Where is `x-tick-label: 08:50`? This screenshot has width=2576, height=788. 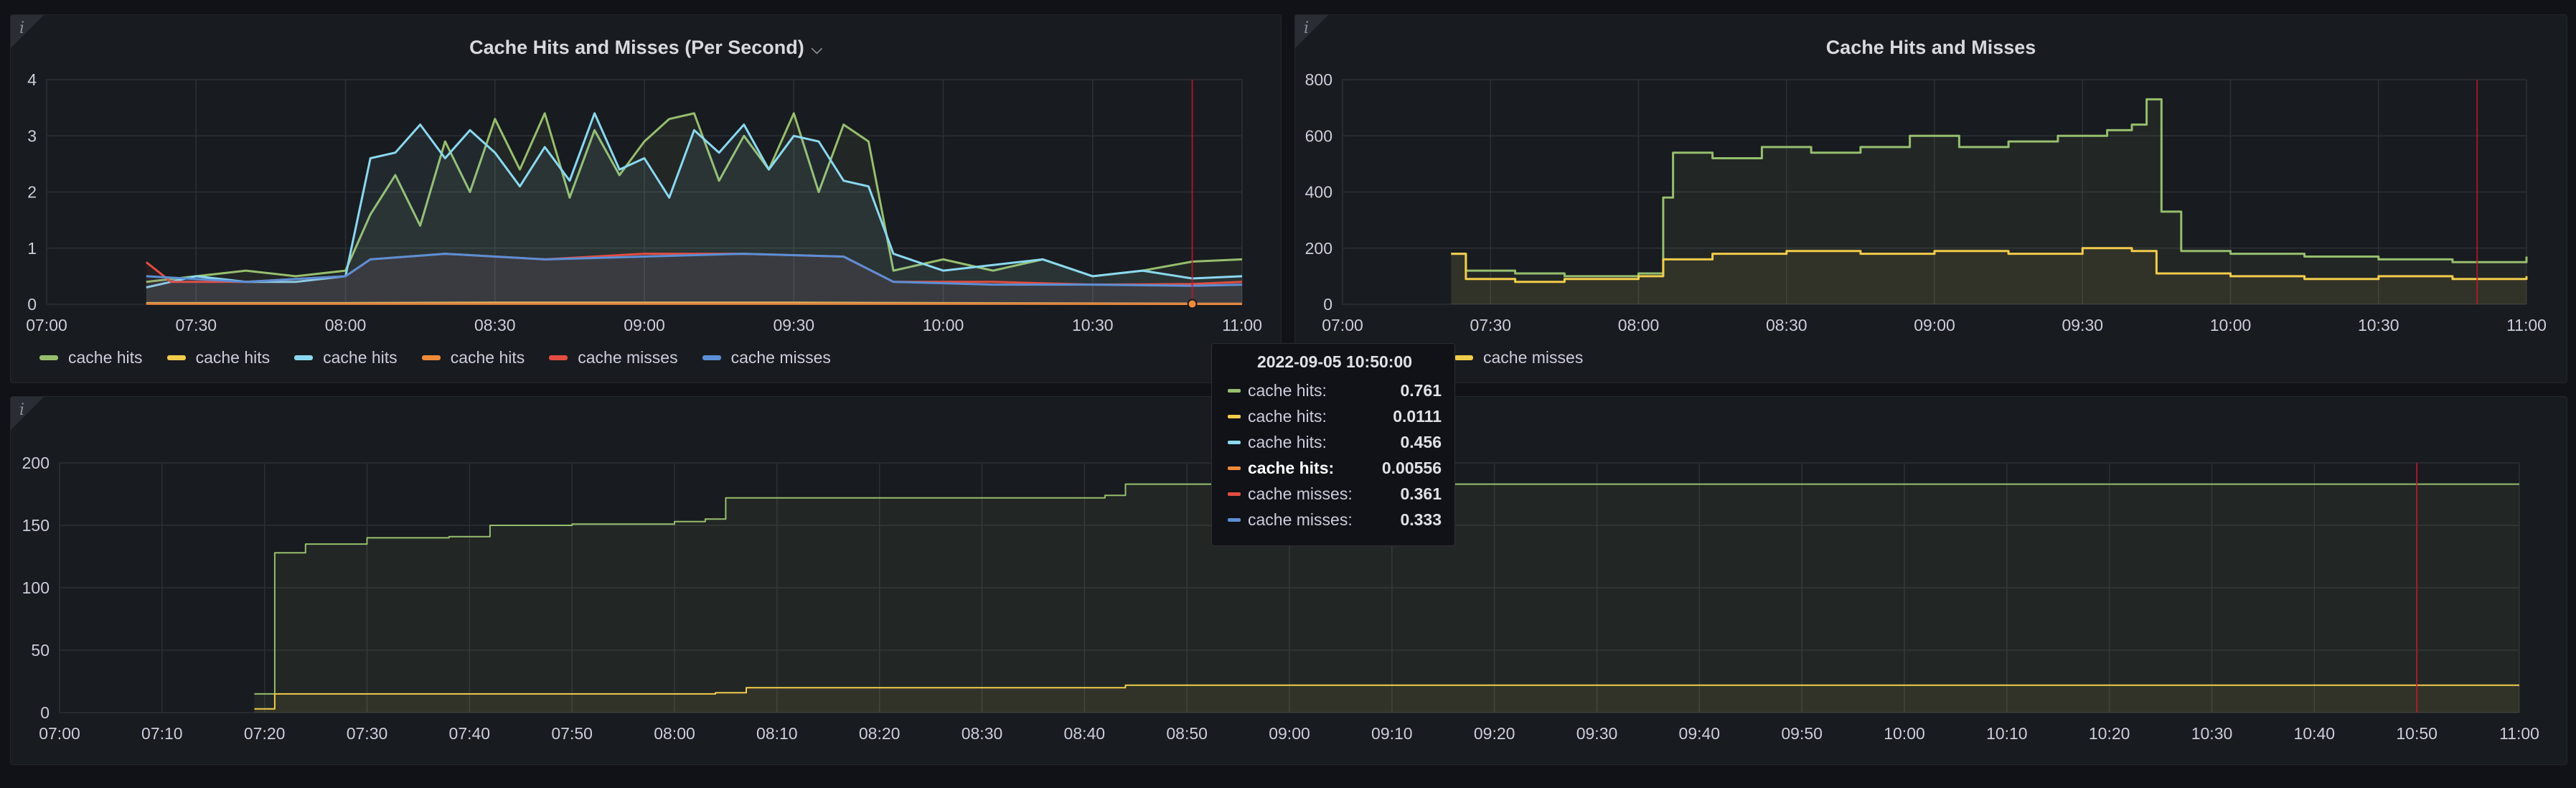
x-tick-label: 08:50 is located at coordinates (1187, 733).